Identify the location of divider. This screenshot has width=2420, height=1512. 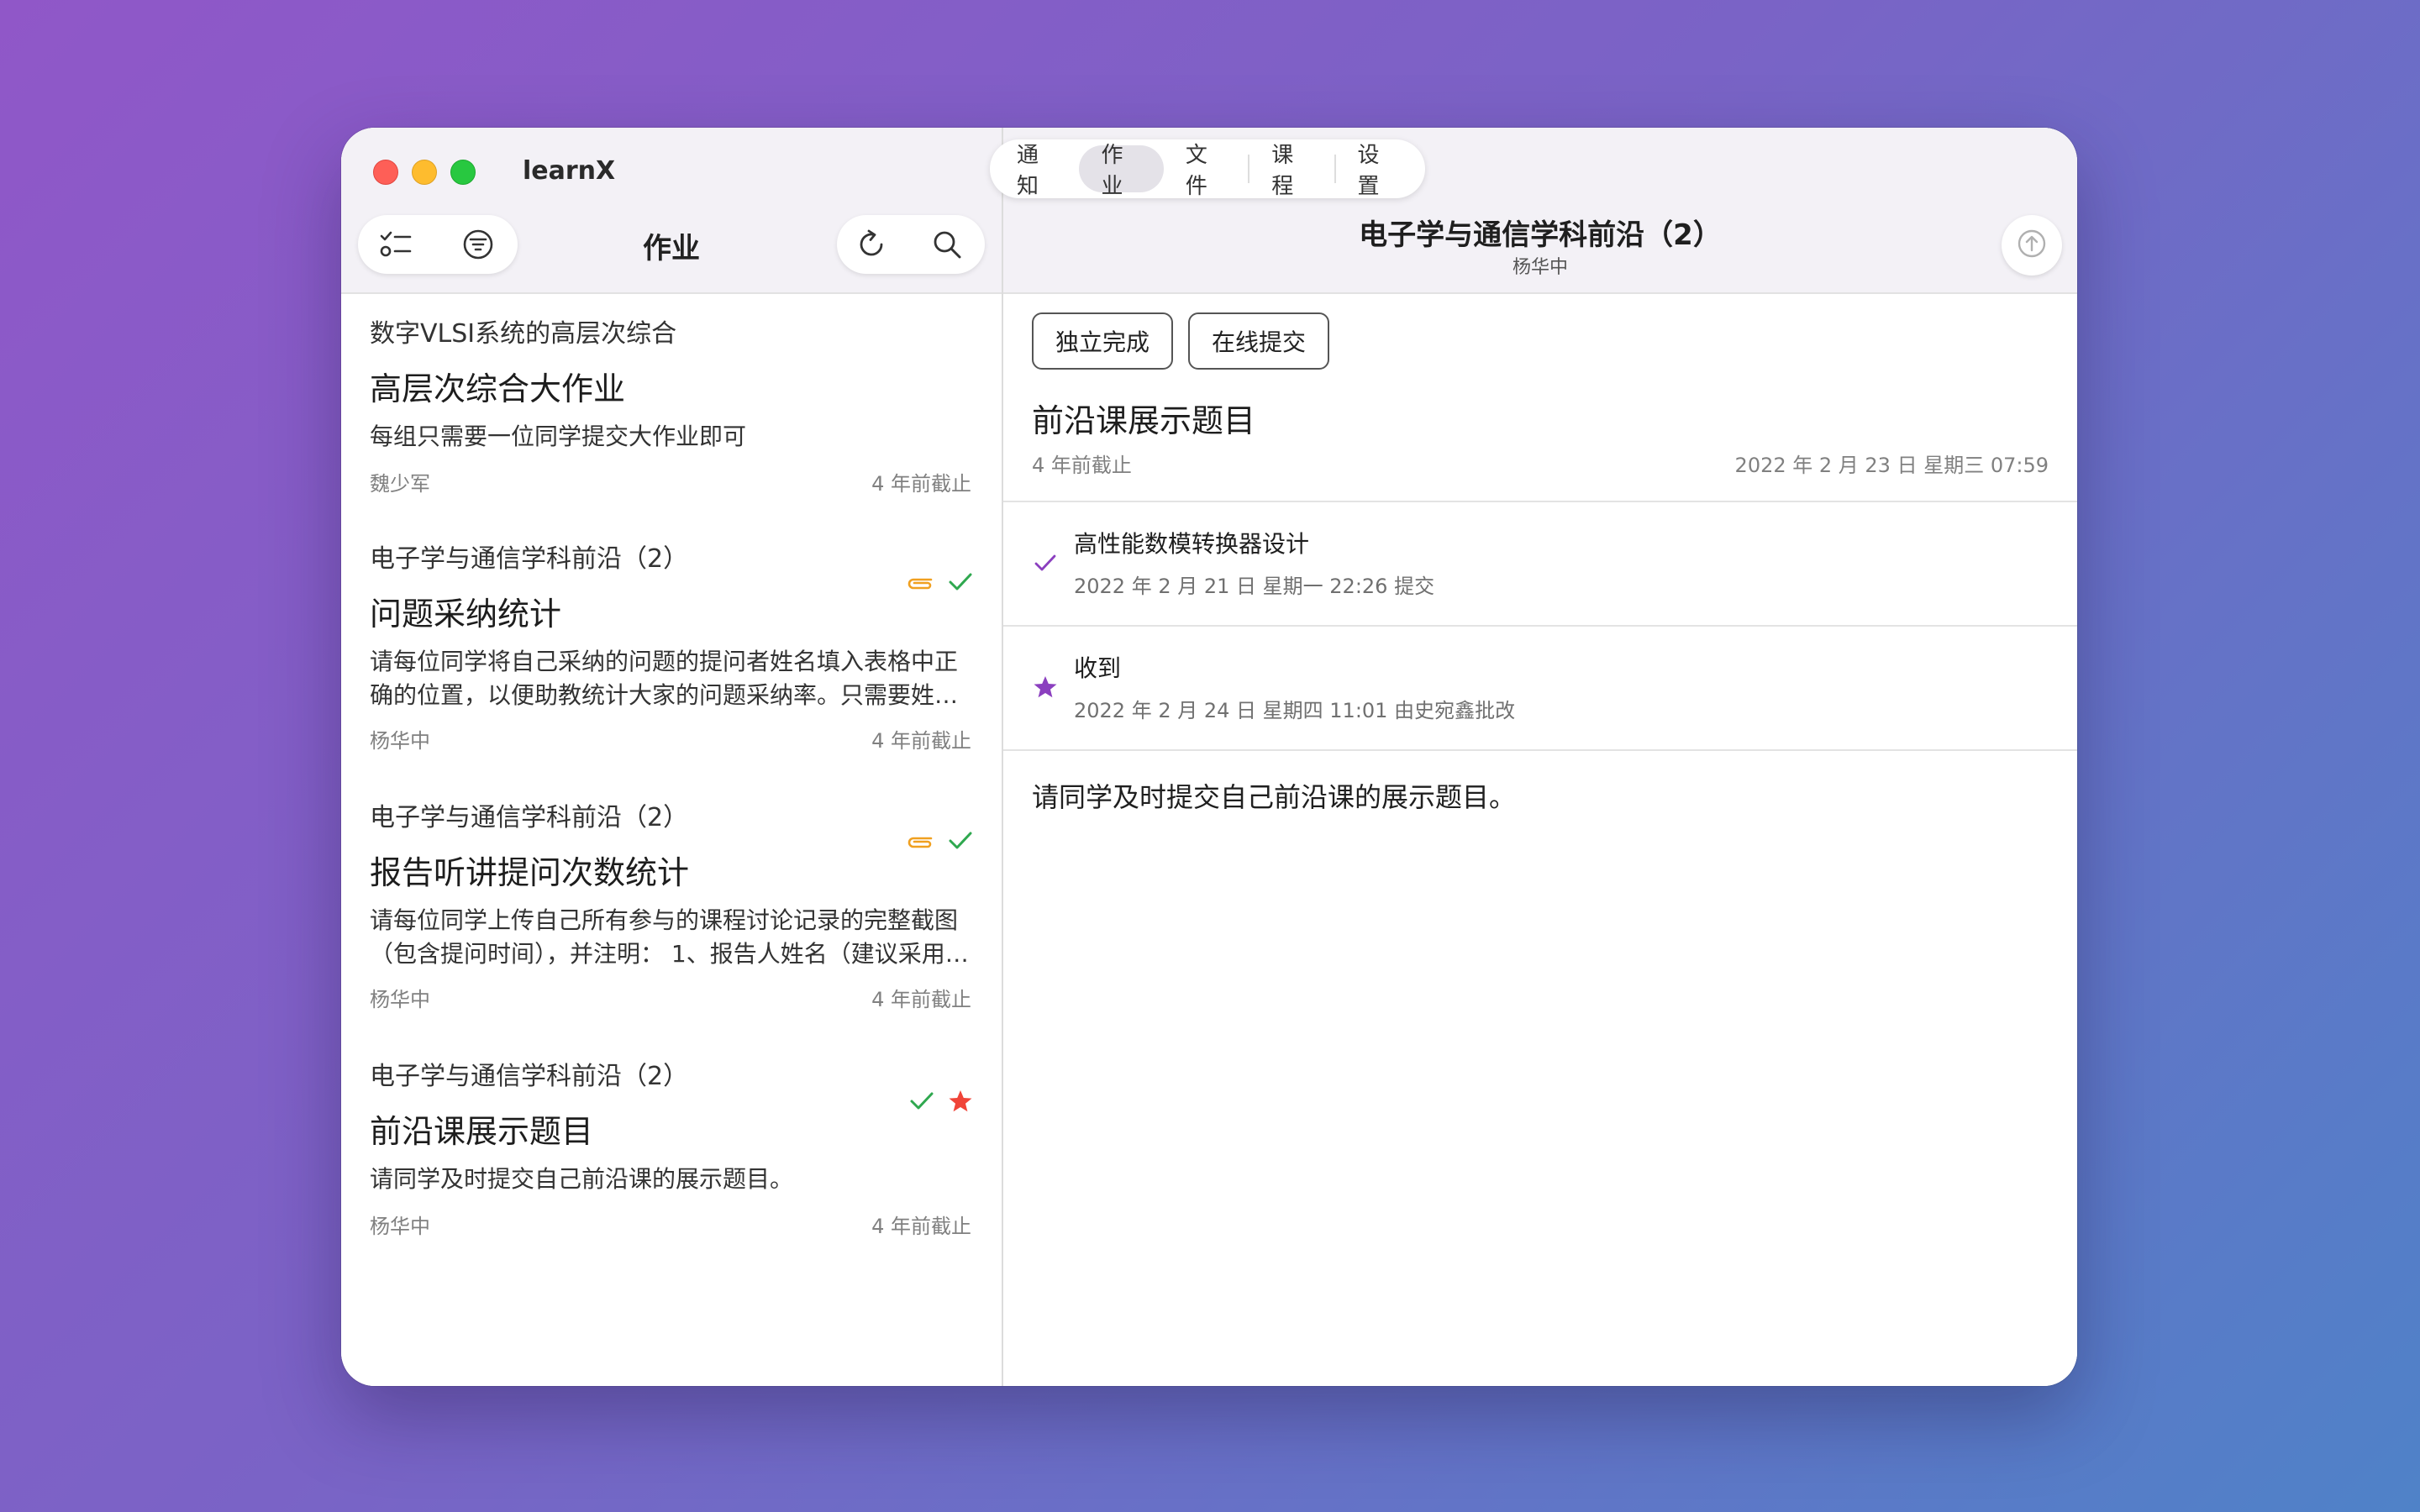
(1540, 750).